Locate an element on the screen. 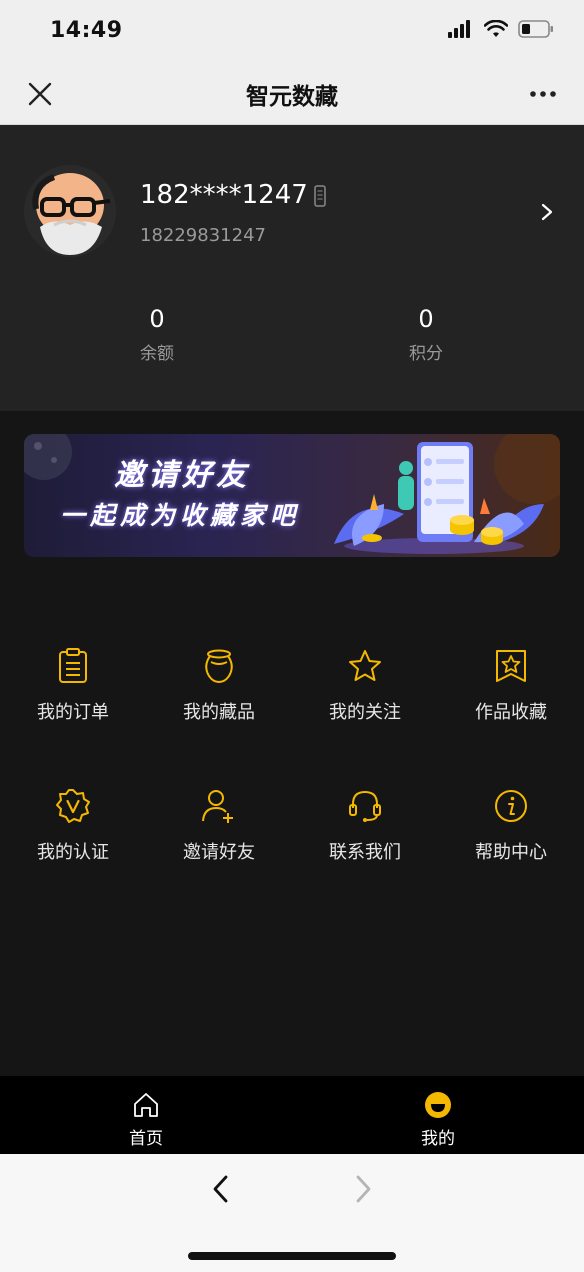 The height and width of the screenshot is (1272, 584). home-icon is located at coordinates (146, 1105).